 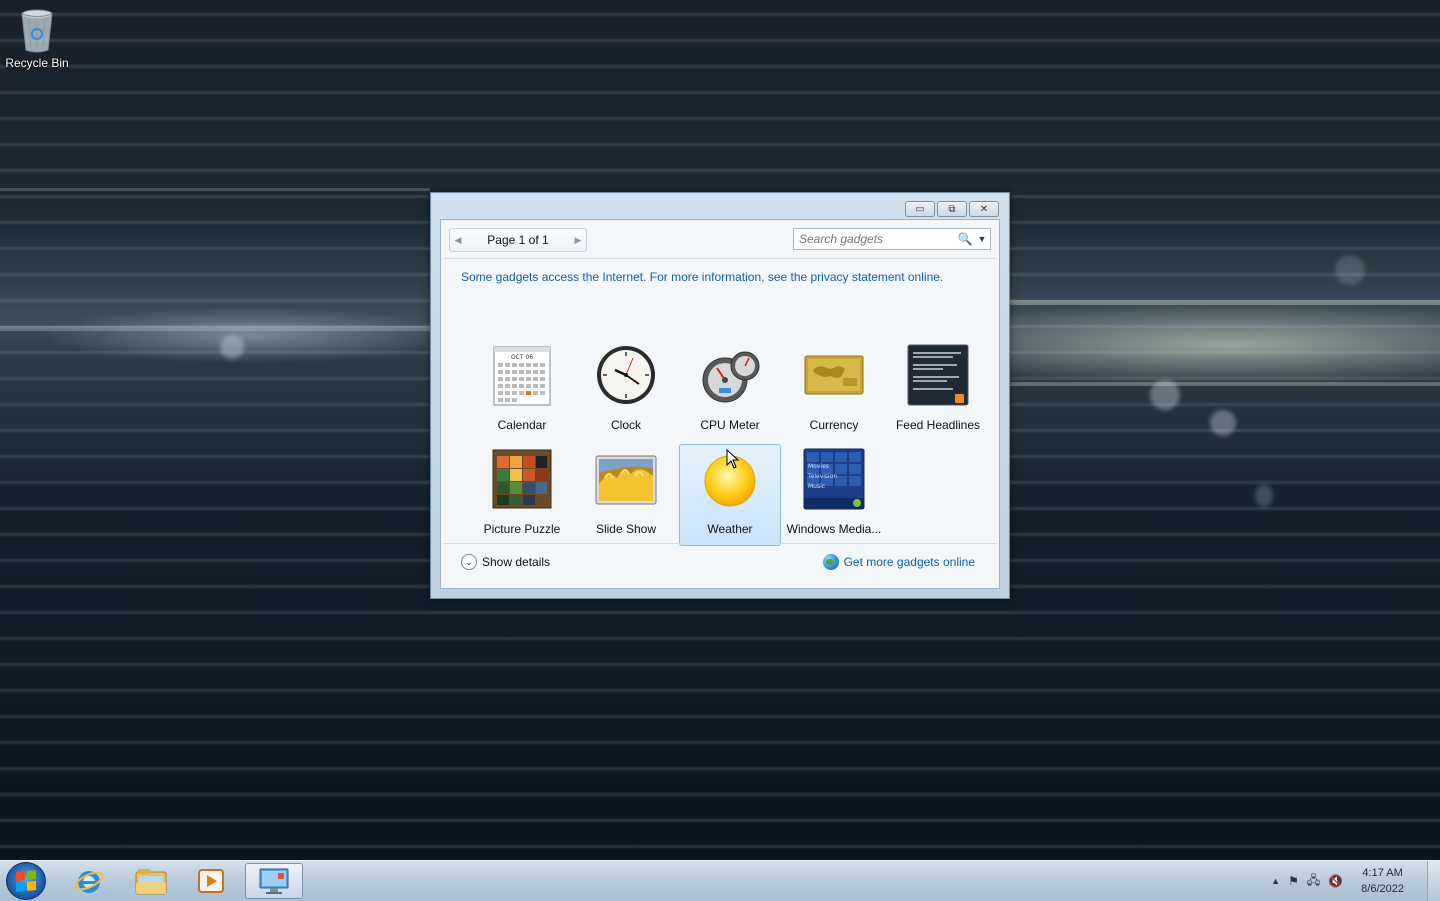 I want to click on gadget-label: Slide Show, so click(x=626, y=529).